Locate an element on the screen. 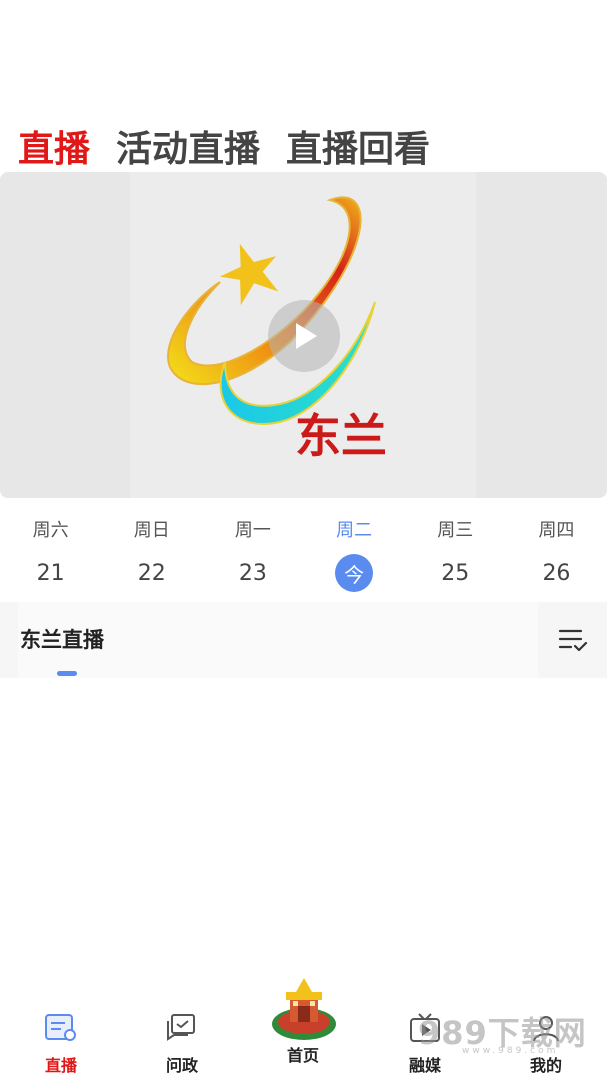 The width and height of the screenshot is (607, 1080). date-number: 22 is located at coordinates (151, 573).